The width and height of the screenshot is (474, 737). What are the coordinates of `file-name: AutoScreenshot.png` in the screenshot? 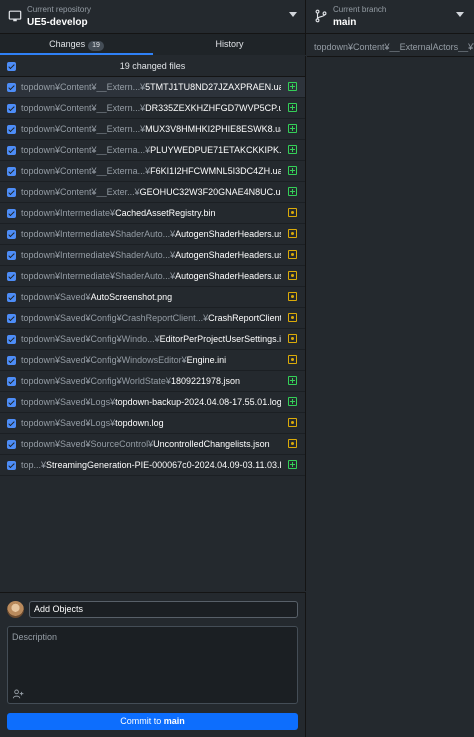 It's located at (131, 297).